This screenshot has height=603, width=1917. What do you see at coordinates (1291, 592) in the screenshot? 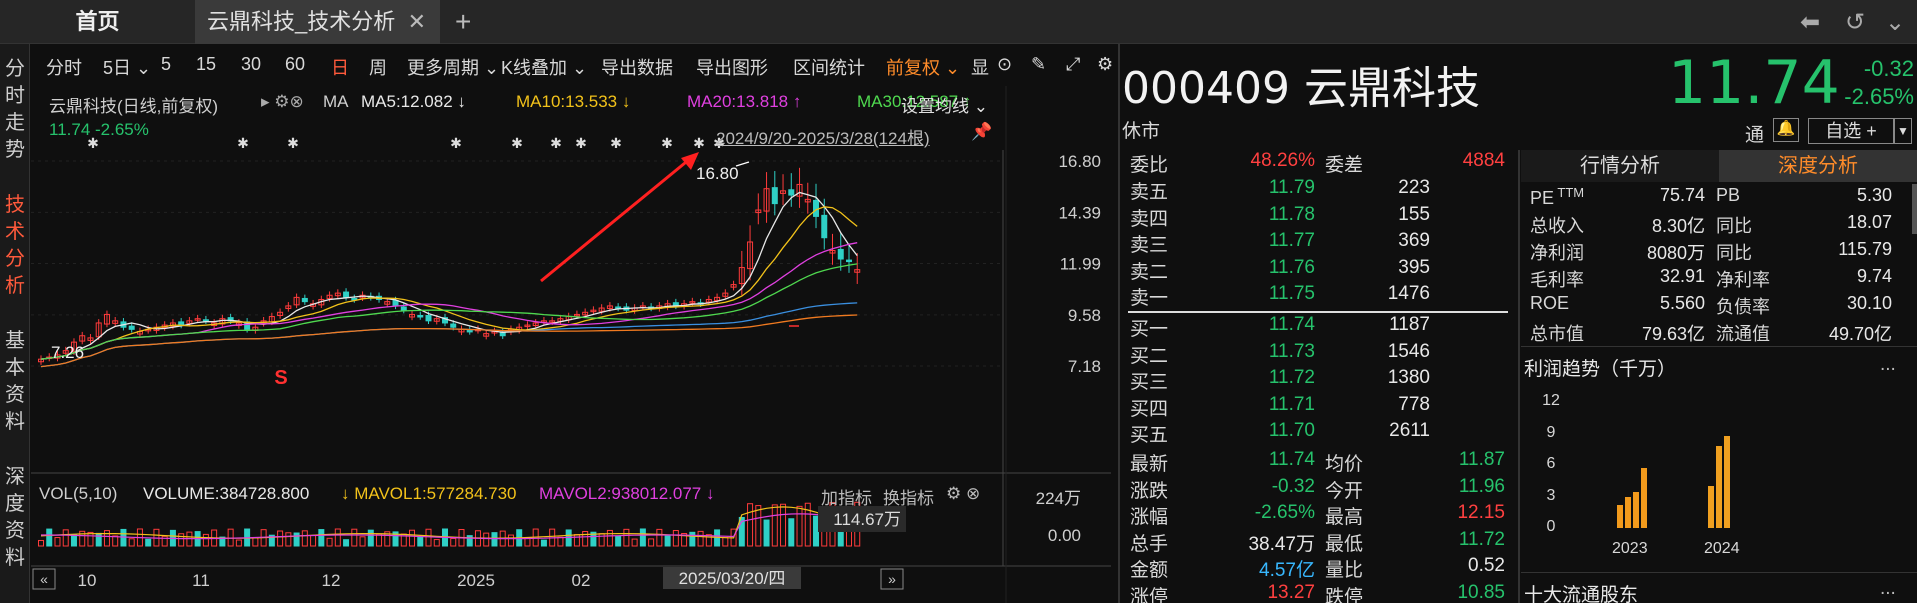
I see `stat-value: 13.27` at bounding box center [1291, 592].